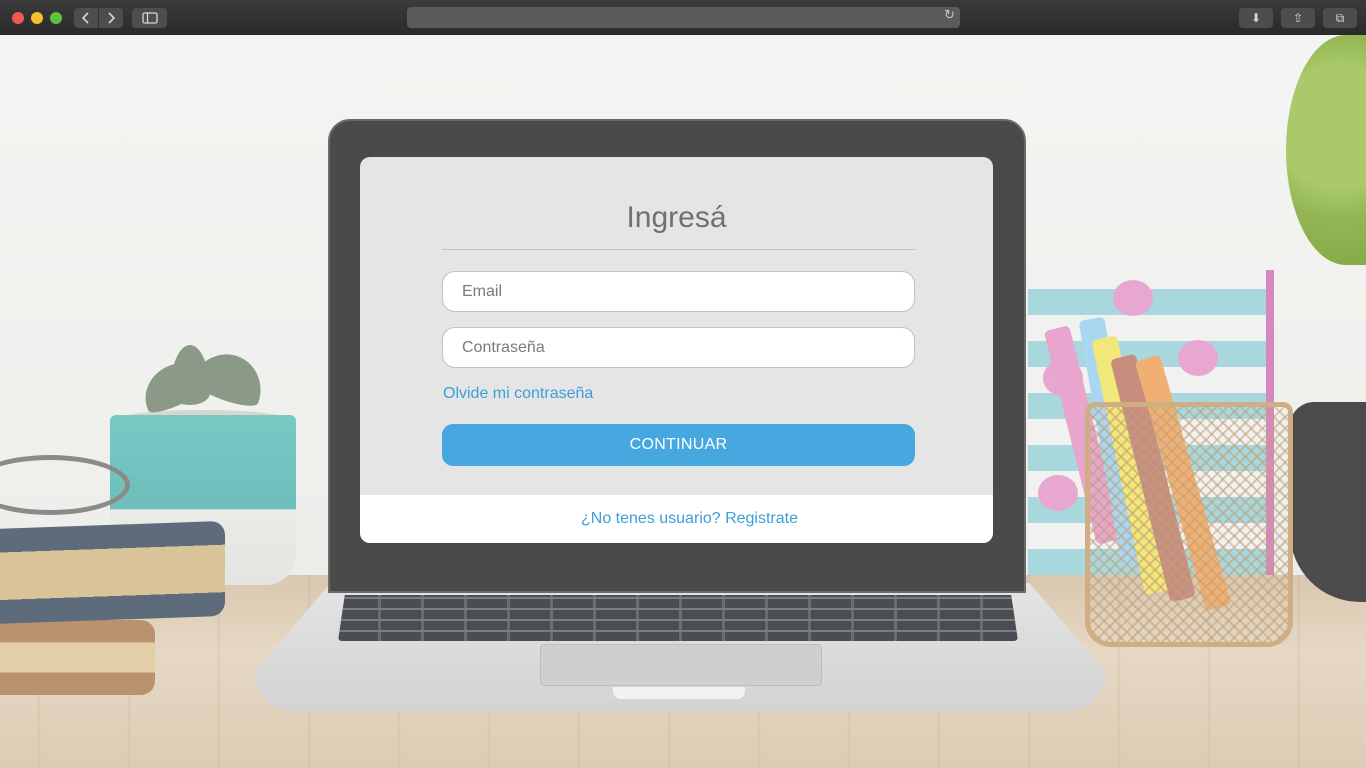 This screenshot has width=1366, height=768. What do you see at coordinates (18, 18) in the screenshot?
I see `close-window-button` at bounding box center [18, 18].